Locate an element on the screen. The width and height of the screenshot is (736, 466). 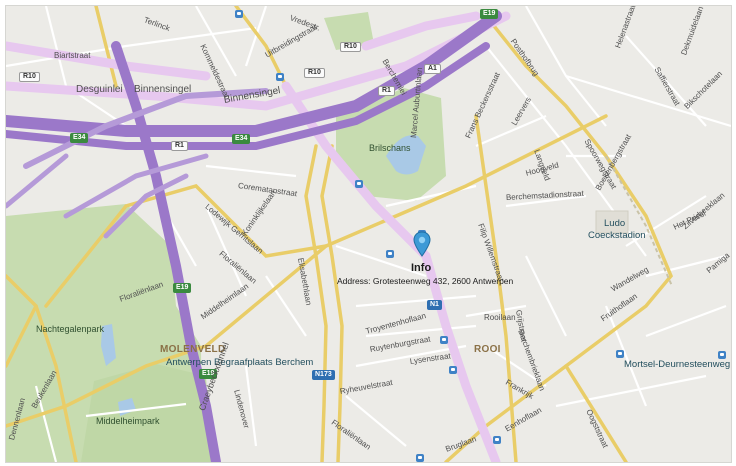
street-label: Rooilaan is located at coordinates (500, 317).